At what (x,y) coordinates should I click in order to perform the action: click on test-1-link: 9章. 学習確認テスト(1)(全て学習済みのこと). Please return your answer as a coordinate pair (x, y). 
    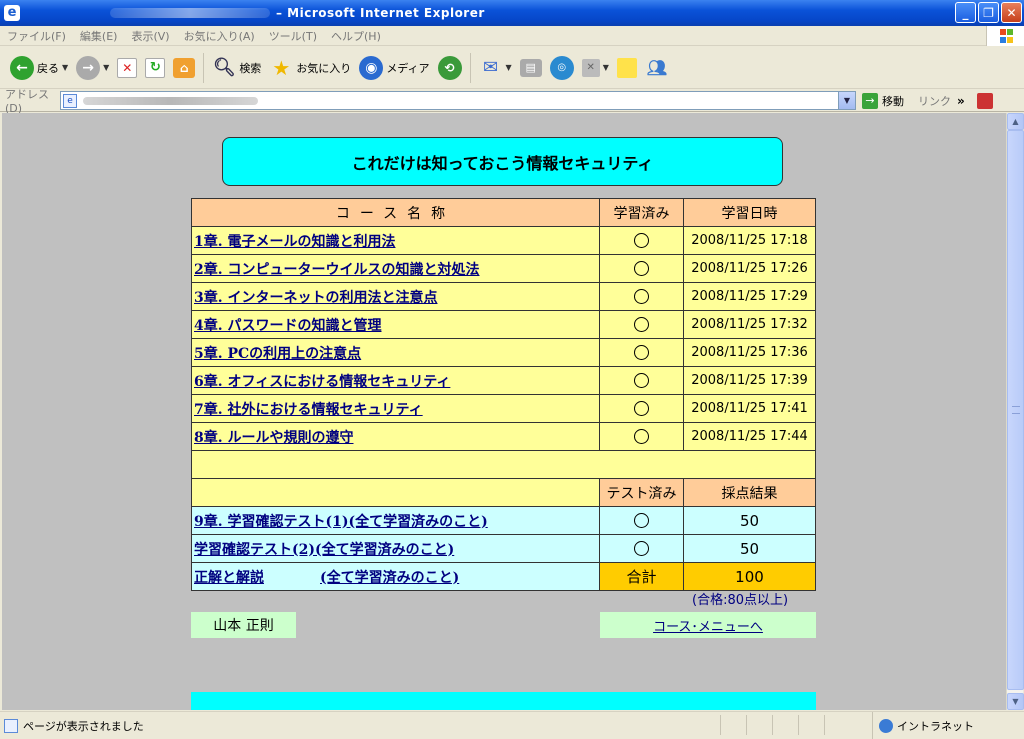
    Looking at the image, I should click on (341, 522).